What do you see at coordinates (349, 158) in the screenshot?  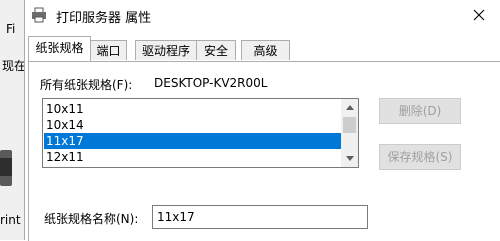 I see `scroll-down-arrow-icon` at bounding box center [349, 158].